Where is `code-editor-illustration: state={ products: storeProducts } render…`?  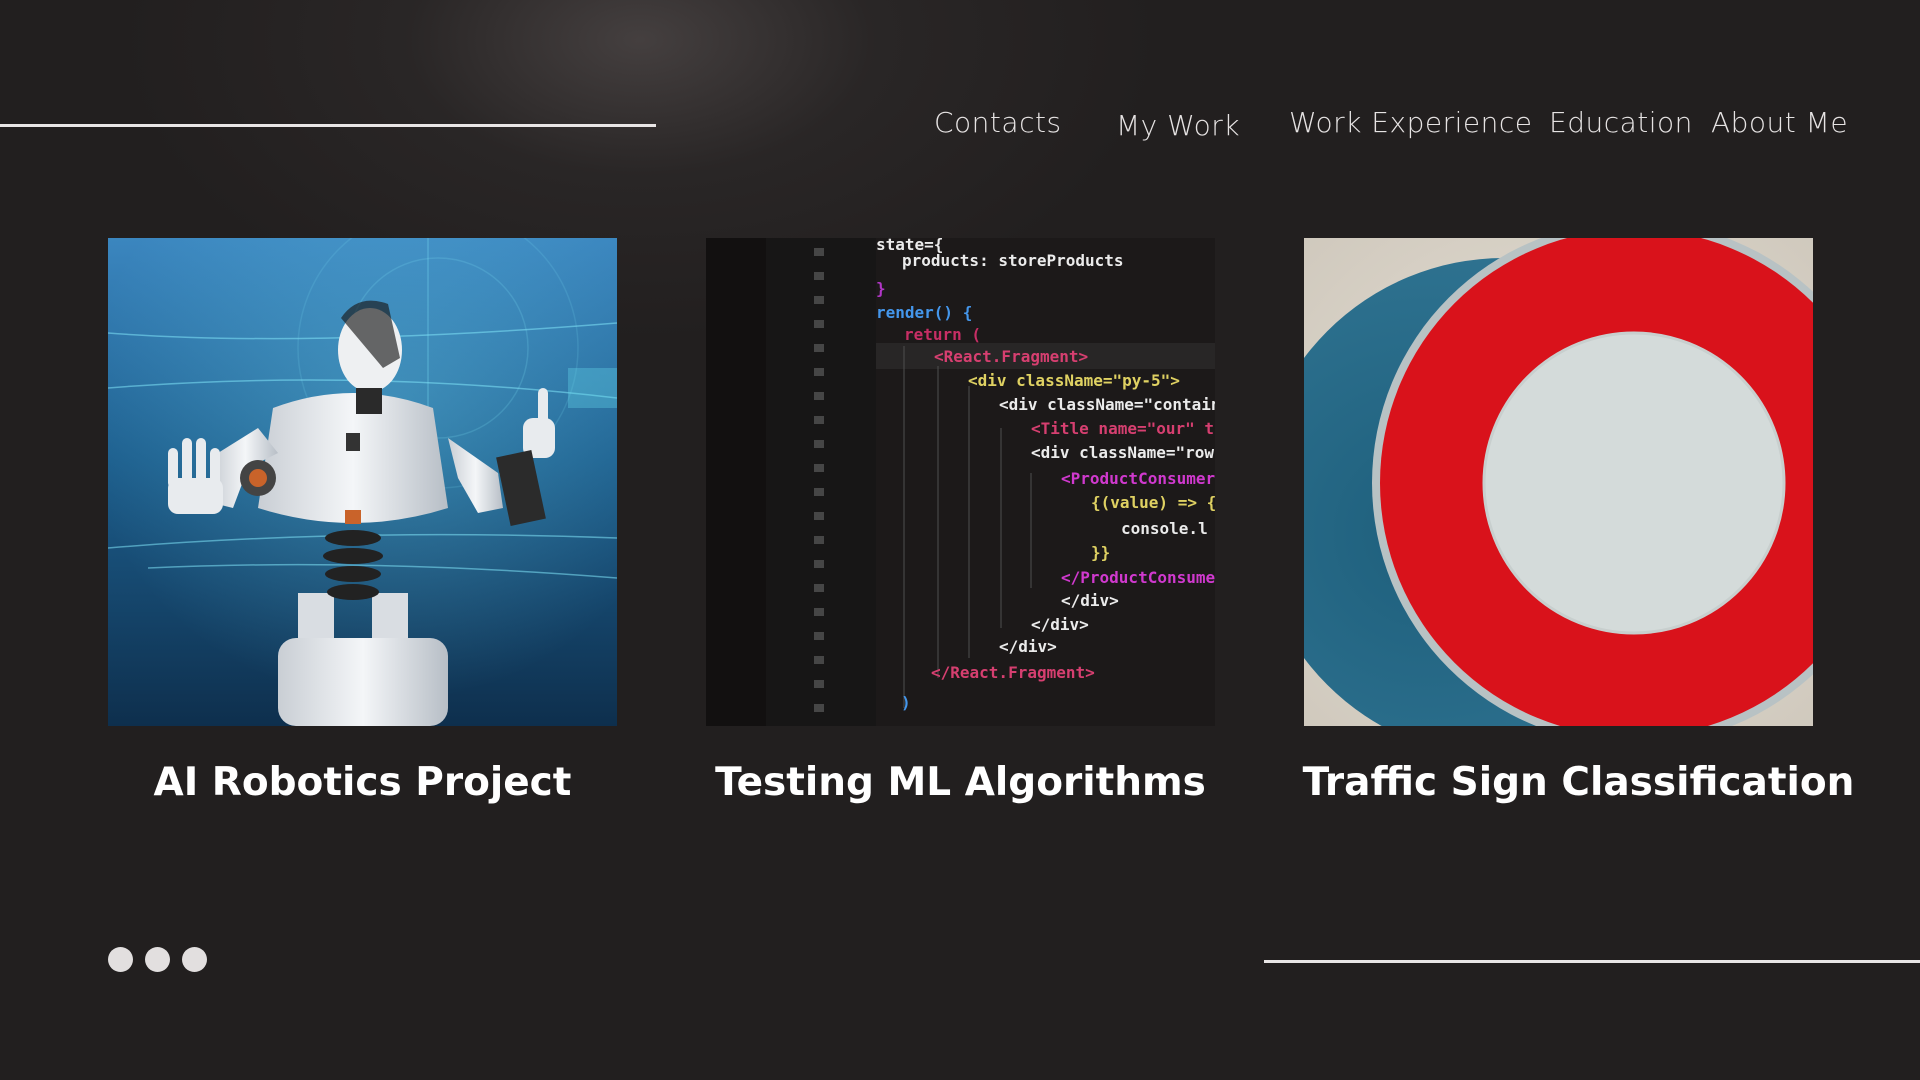 code-editor-illustration: state={ products: storeProducts } render… is located at coordinates (960, 482).